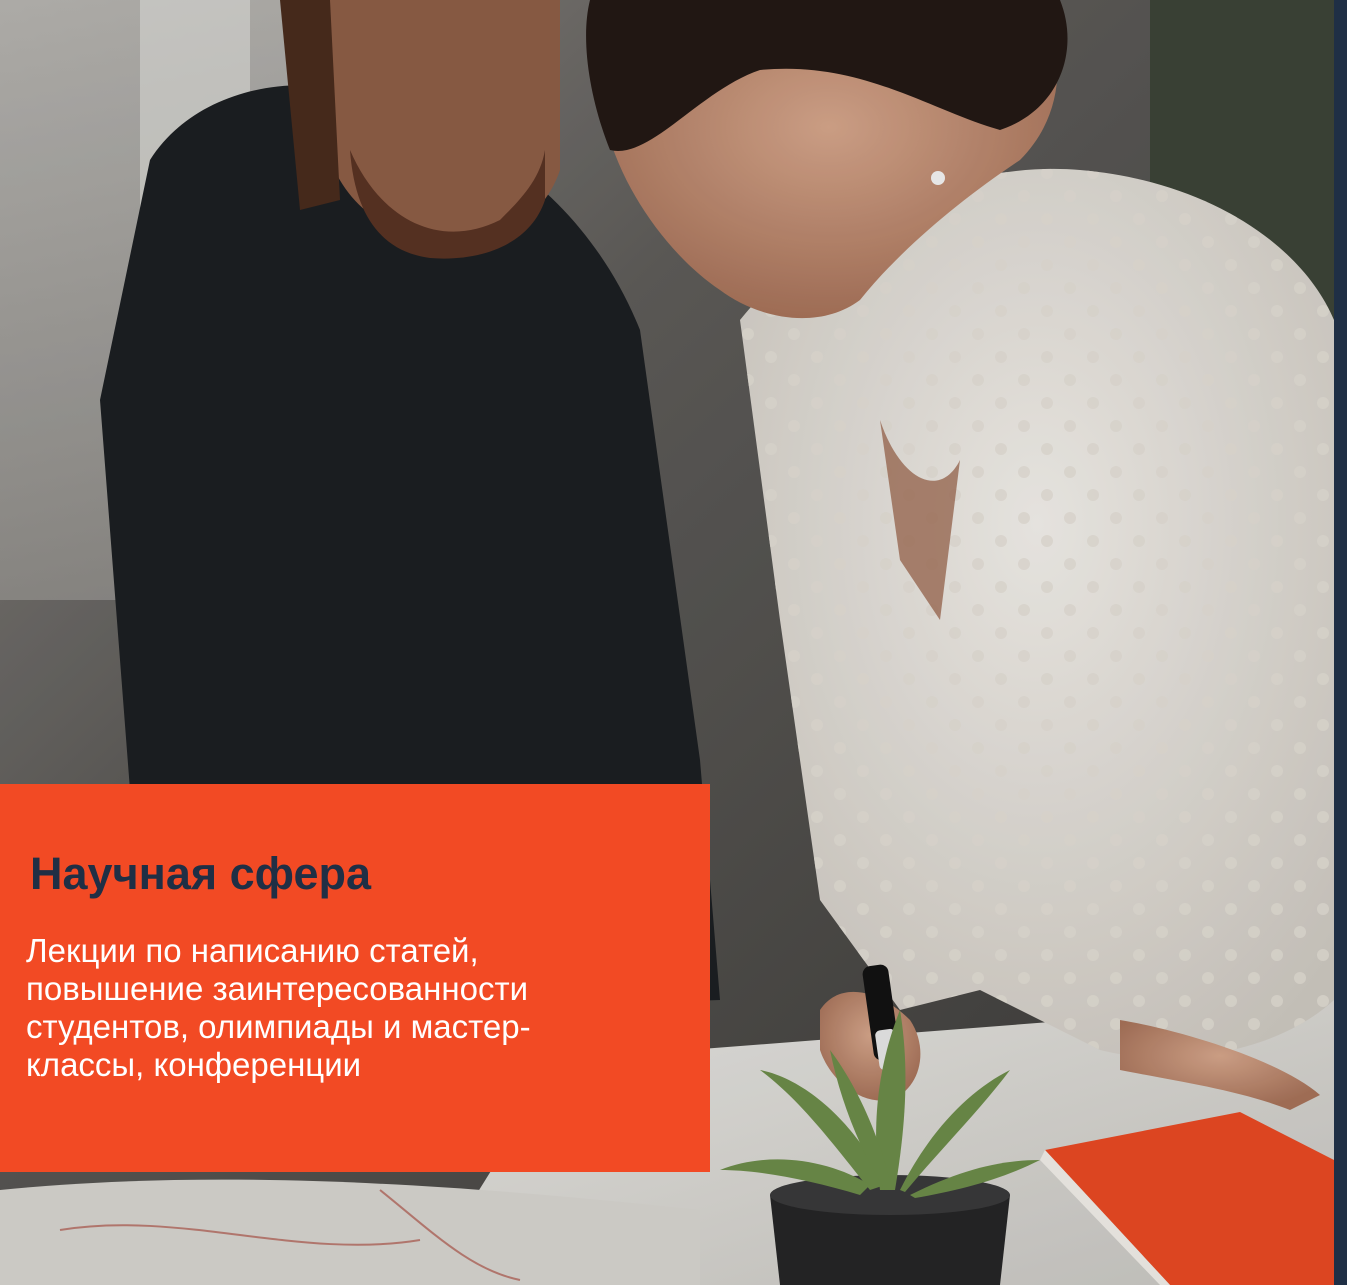 The width and height of the screenshot is (1347, 1285). Describe the element at coordinates (1340, 642) in the screenshot. I see `slide-edge-strip` at that location.